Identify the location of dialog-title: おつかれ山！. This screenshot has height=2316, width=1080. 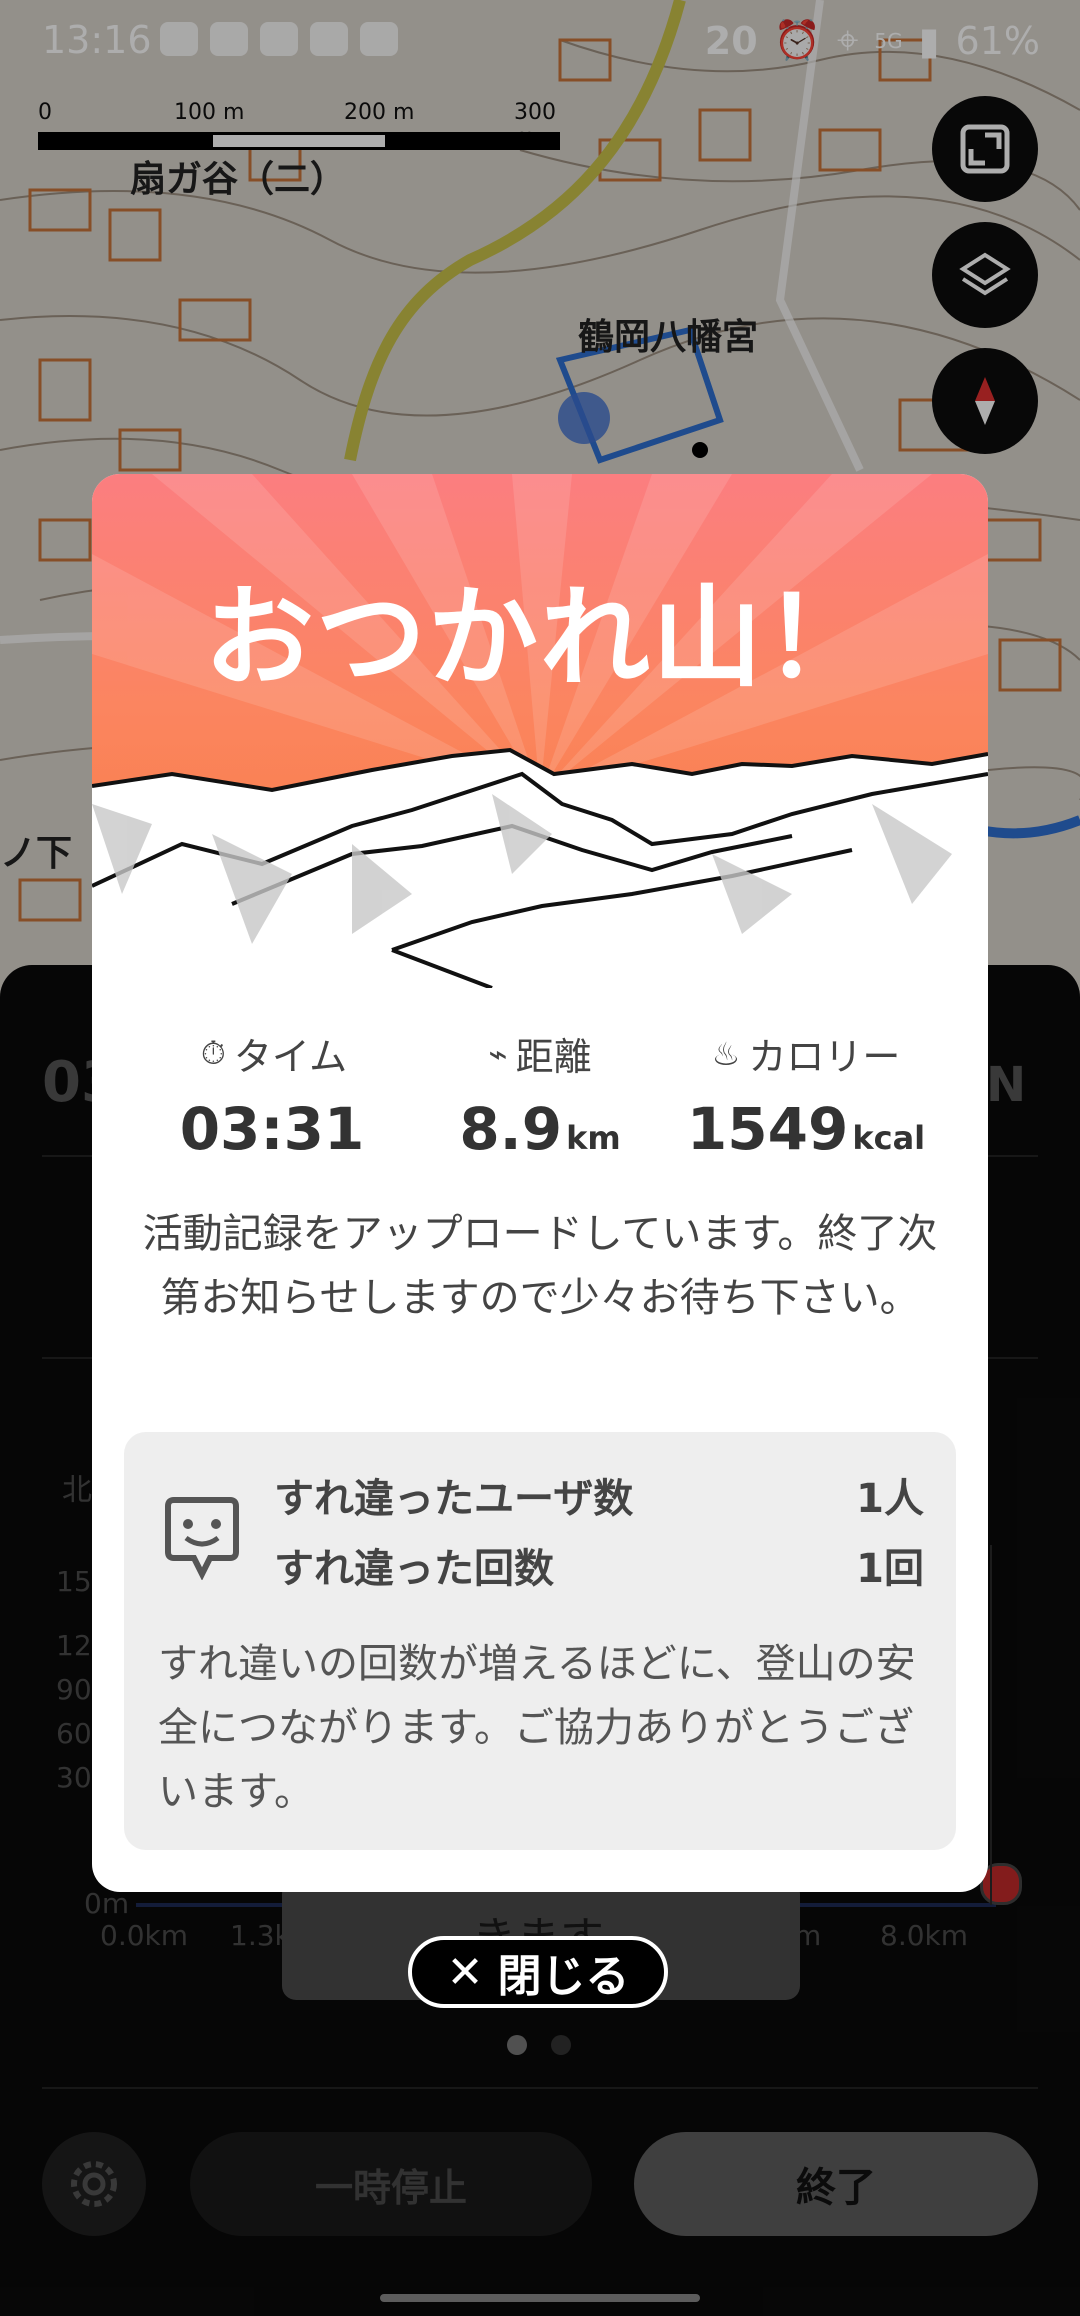
(540, 638).